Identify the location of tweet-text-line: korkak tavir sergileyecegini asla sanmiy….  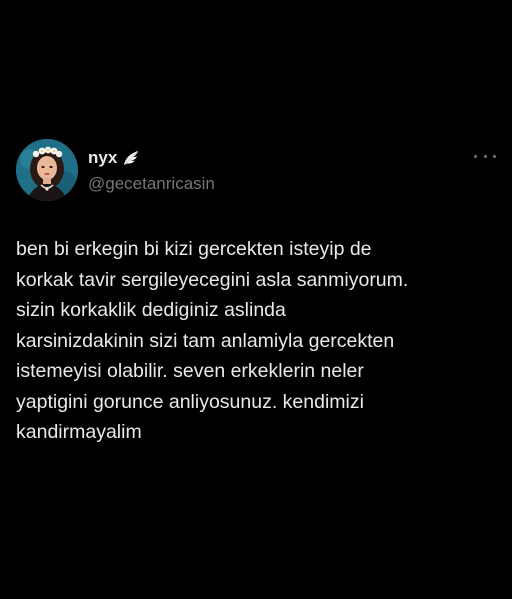
(212, 279).